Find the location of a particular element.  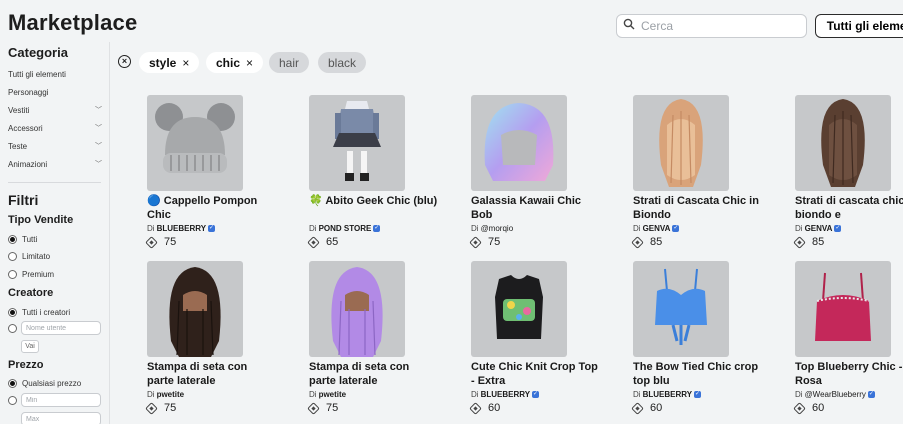

search-input is located at coordinates (716, 26).